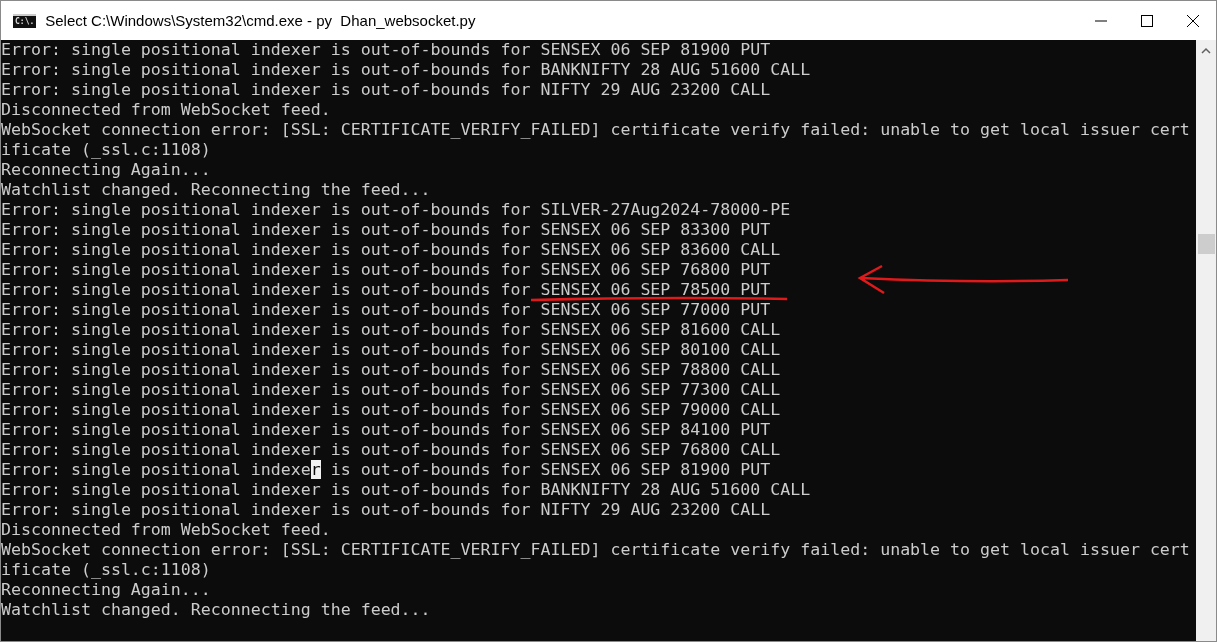 Image resolution: width=1217 pixels, height=642 pixels. Describe the element at coordinates (391, 410) in the screenshot. I see `console-line: Error: single positional indexer is out-of-bounds for SENSEX 06 SEP 79000 CALL` at that location.